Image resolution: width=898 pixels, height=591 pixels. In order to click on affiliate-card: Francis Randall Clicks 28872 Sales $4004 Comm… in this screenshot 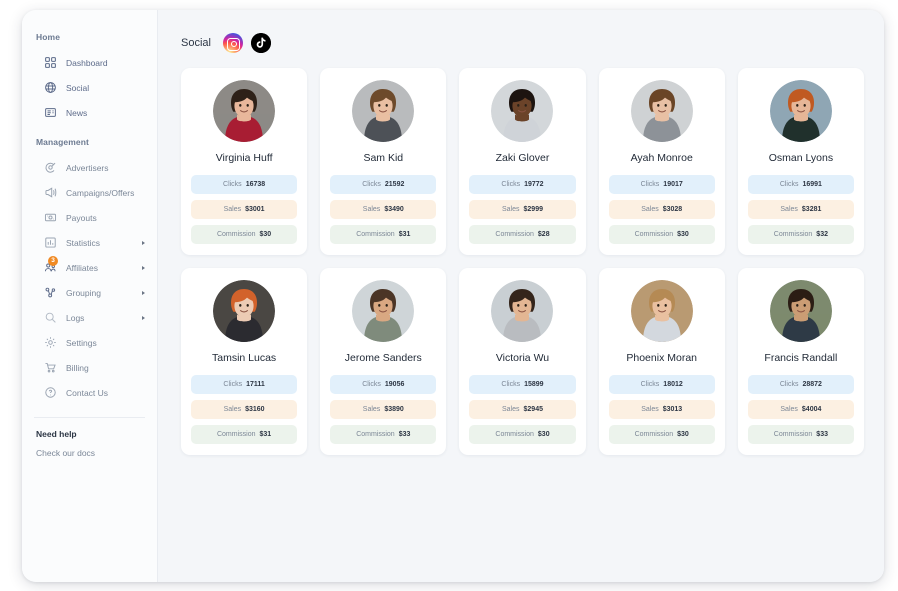, I will do `click(800, 361)`.